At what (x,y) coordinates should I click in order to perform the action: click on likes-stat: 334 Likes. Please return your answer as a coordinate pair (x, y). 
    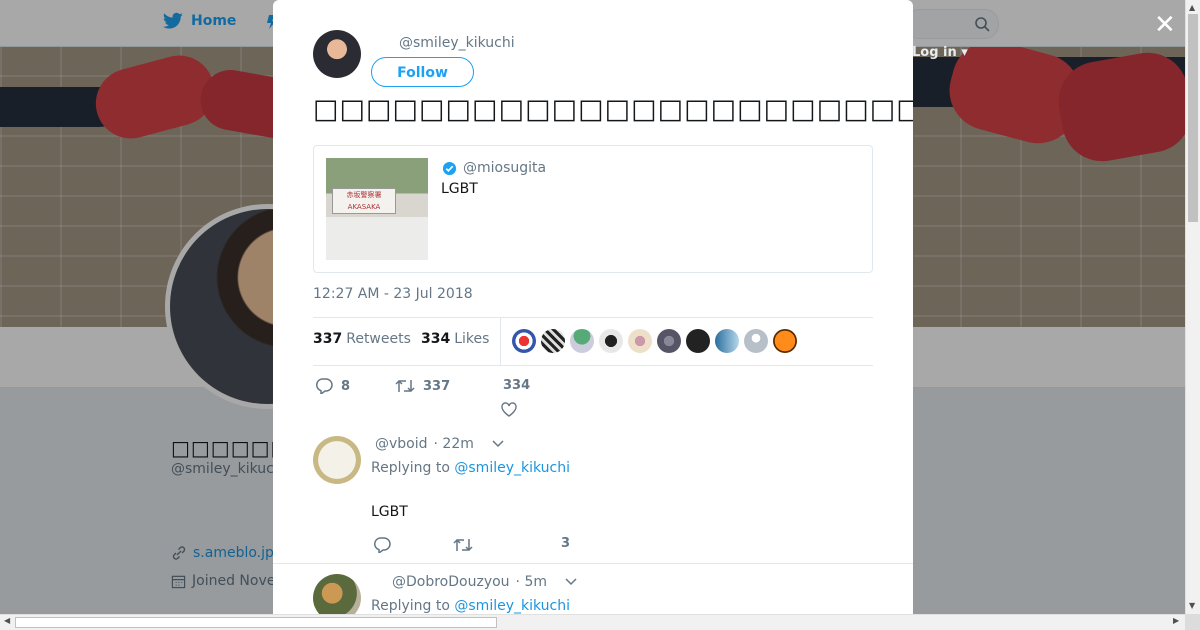
    Looking at the image, I should click on (455, 339).